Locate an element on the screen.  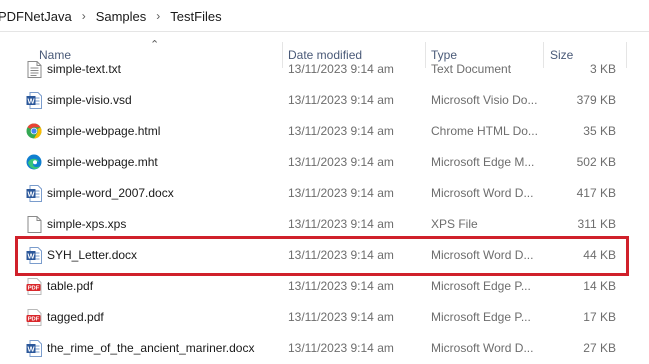
file-size: 502 KB is located at coordinates (596, 162).